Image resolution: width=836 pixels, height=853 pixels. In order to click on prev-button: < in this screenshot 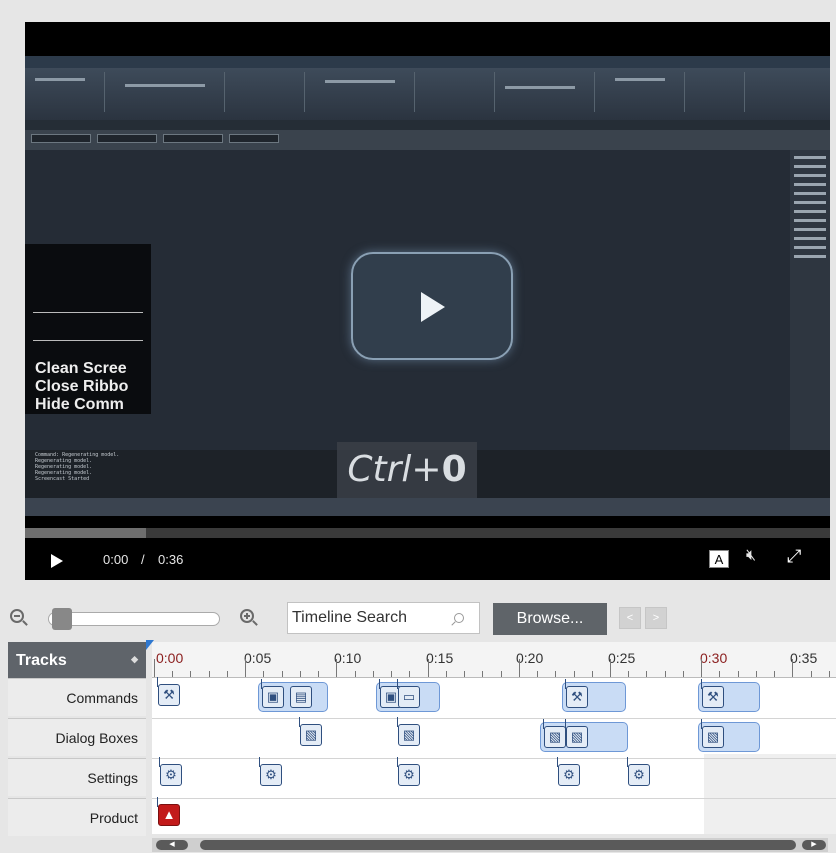, I will do `click(630, 618)`.